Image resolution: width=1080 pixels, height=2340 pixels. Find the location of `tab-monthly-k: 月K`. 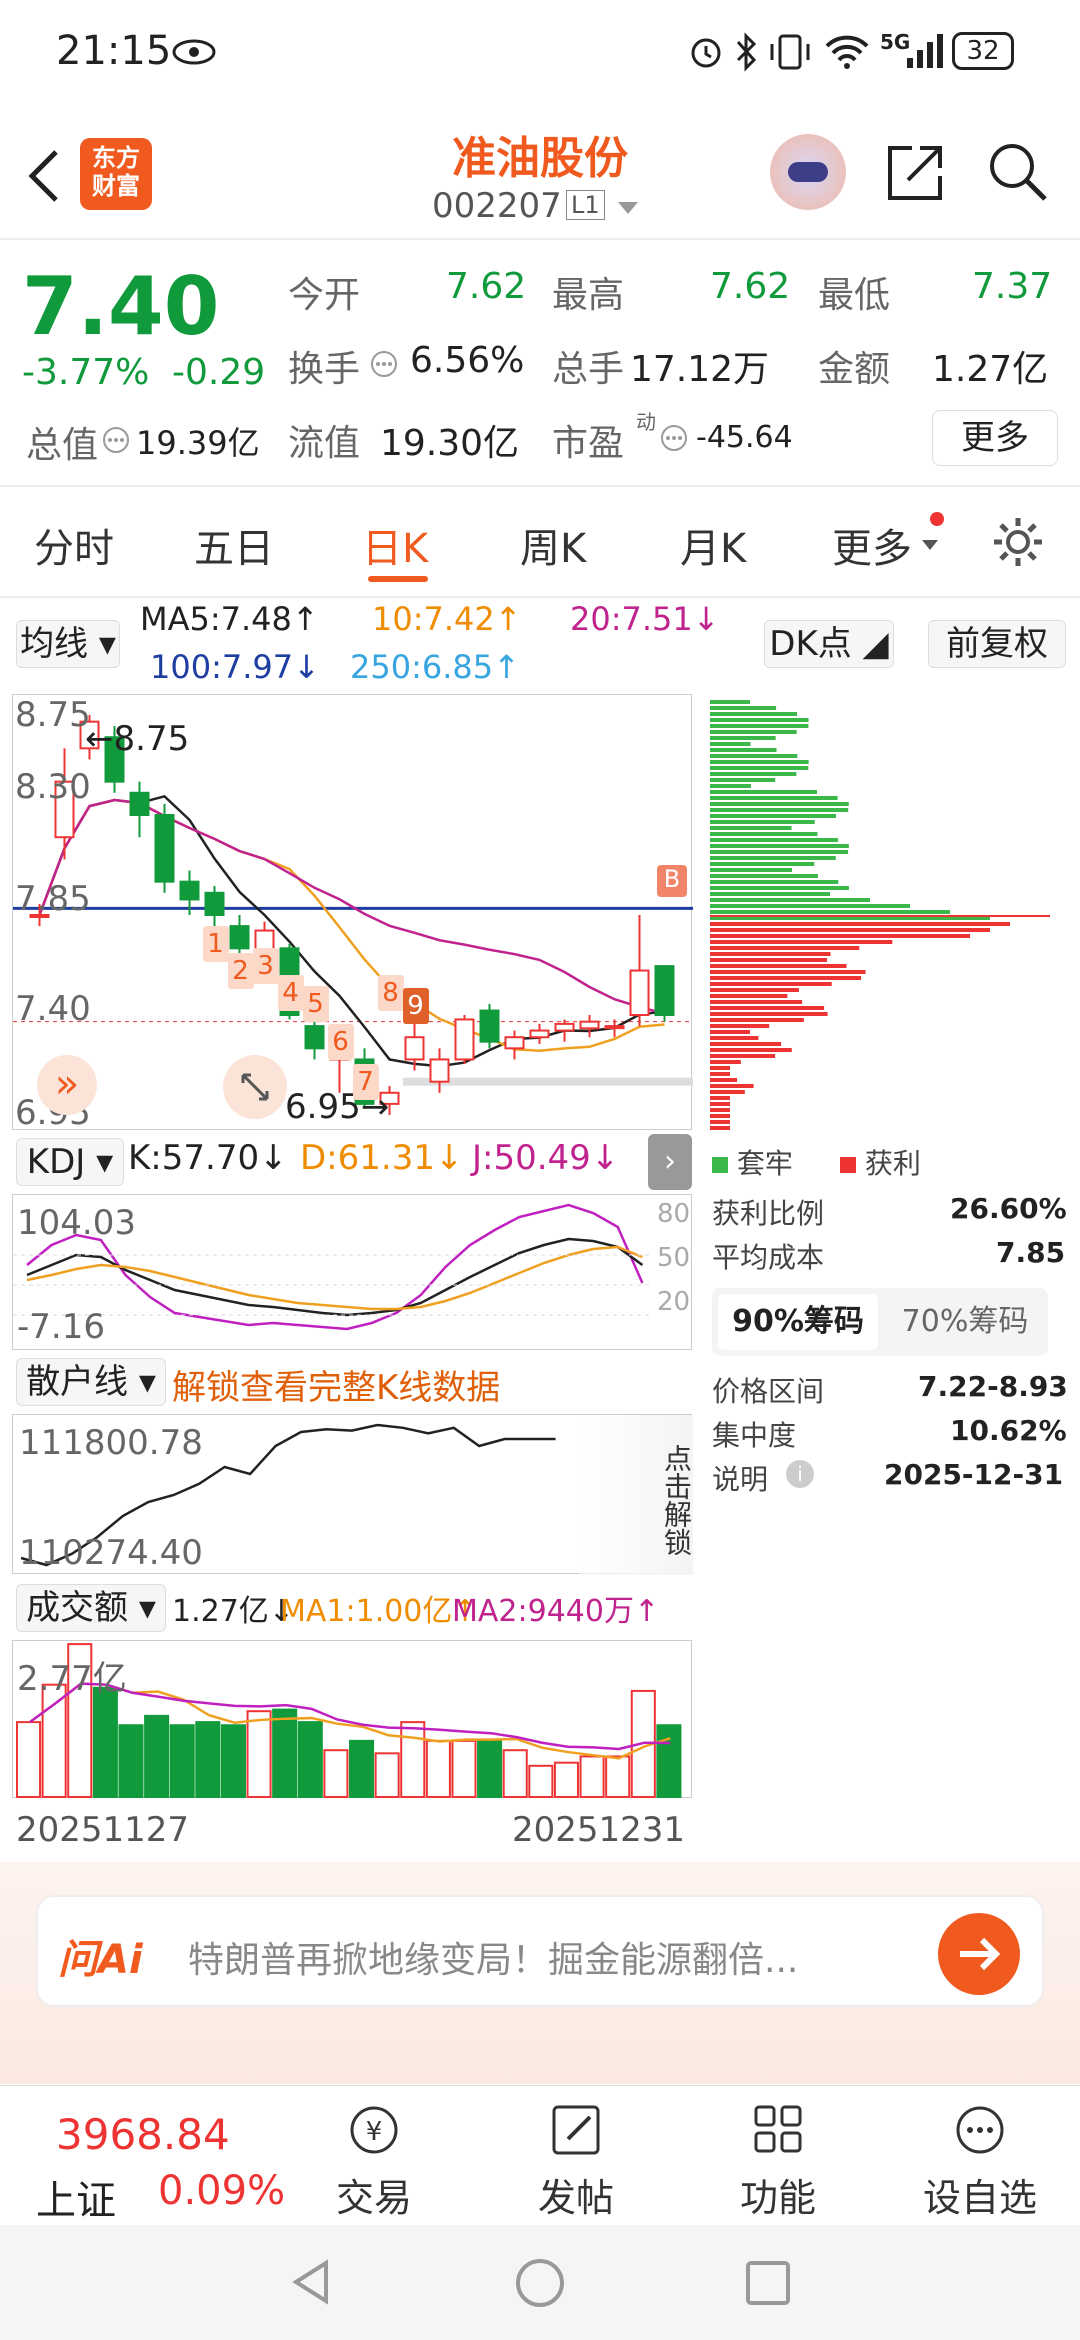

tab-monthly-k: 月K is located at coordinates (713, 545).